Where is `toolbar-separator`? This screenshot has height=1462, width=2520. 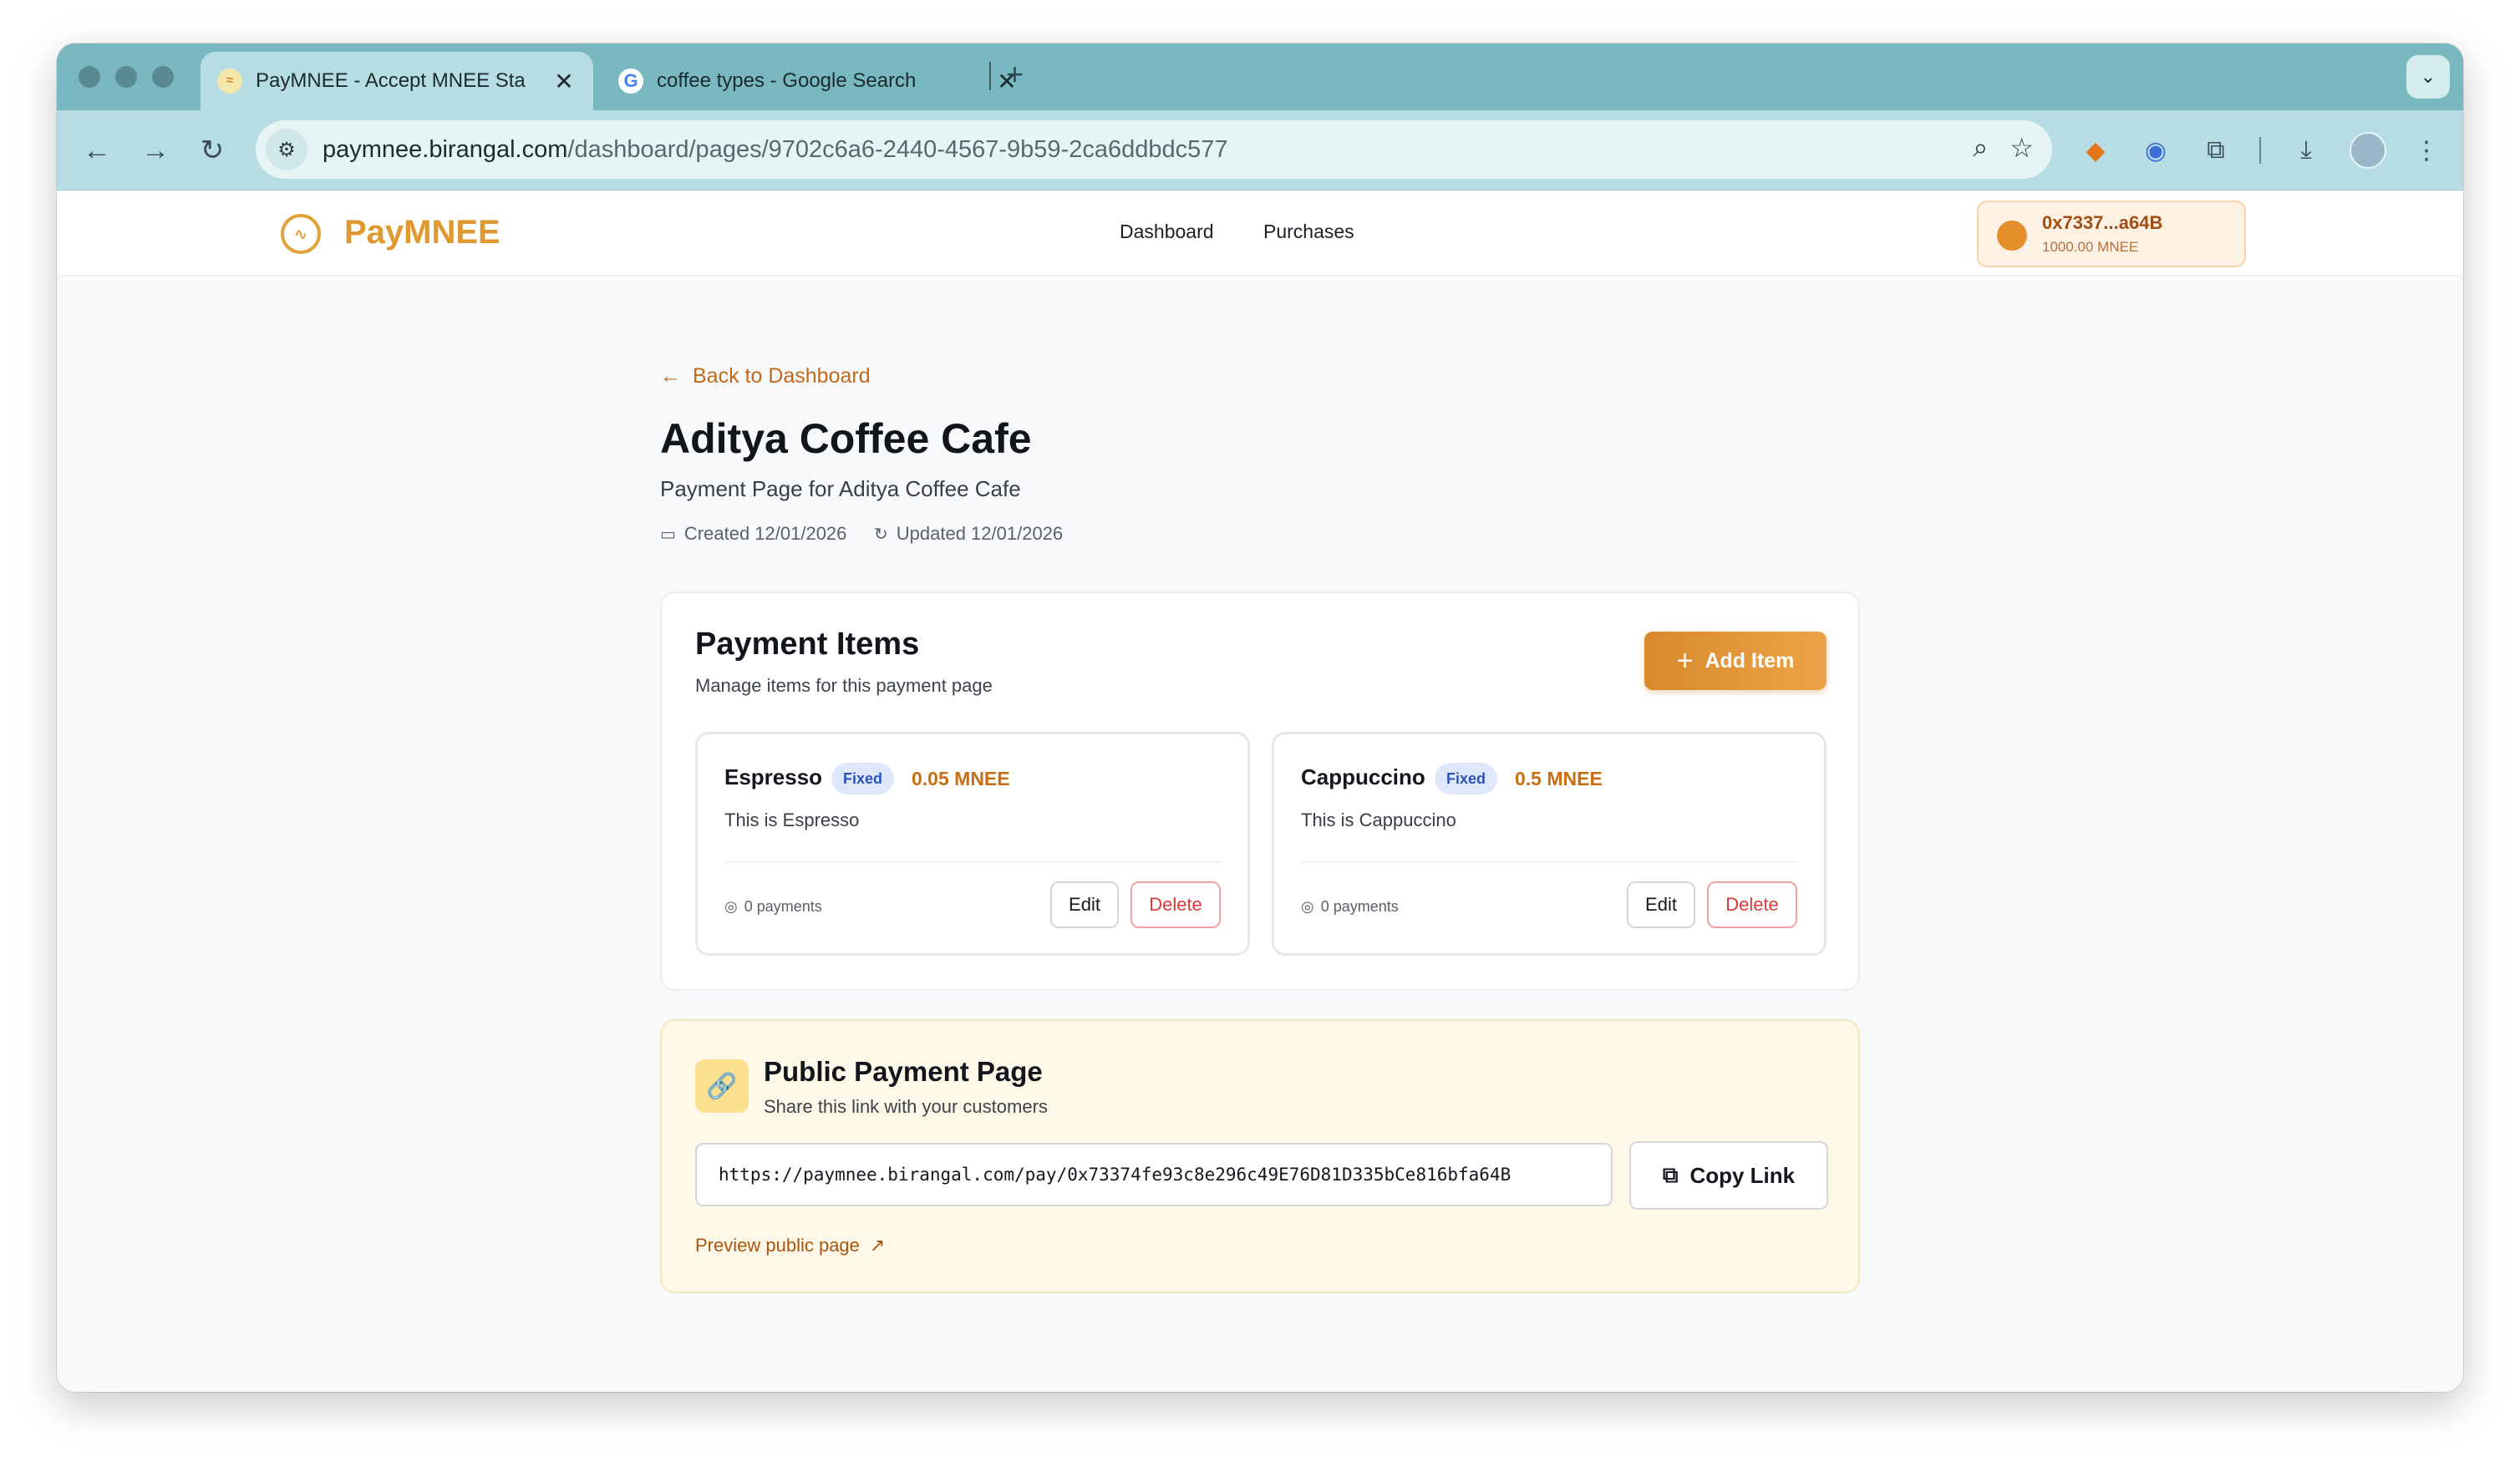 toolbar-separator is located at coordinates (2260, 150).